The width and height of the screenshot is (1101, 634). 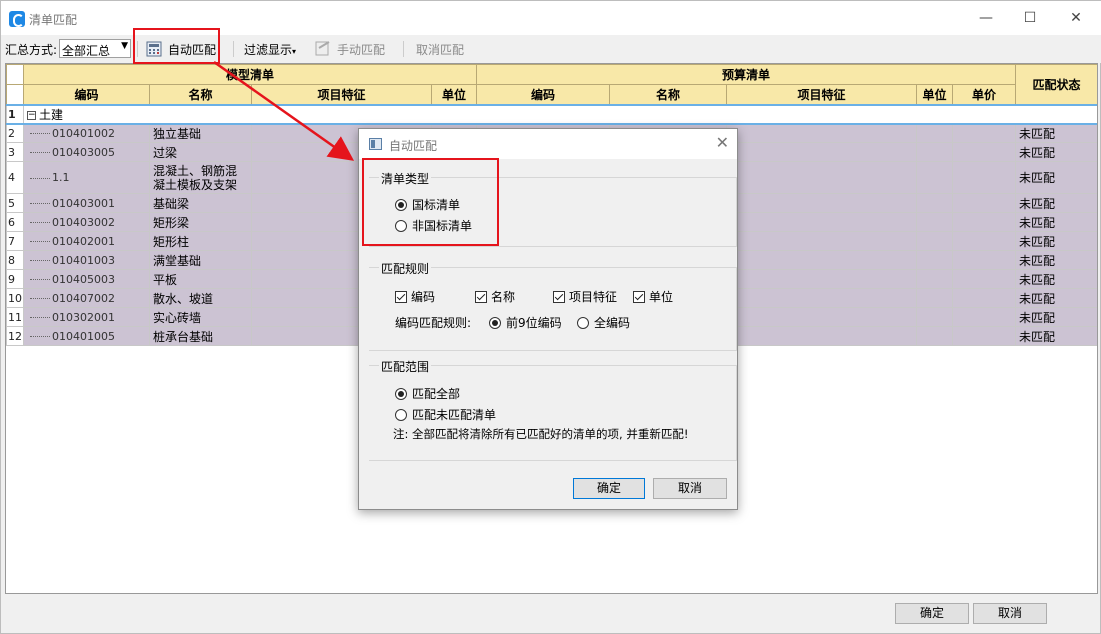 What do you see at coordinates (250, 74) in the screenshot?
I see `model-list-header: 模型清单` at bounding box center [250, 74].